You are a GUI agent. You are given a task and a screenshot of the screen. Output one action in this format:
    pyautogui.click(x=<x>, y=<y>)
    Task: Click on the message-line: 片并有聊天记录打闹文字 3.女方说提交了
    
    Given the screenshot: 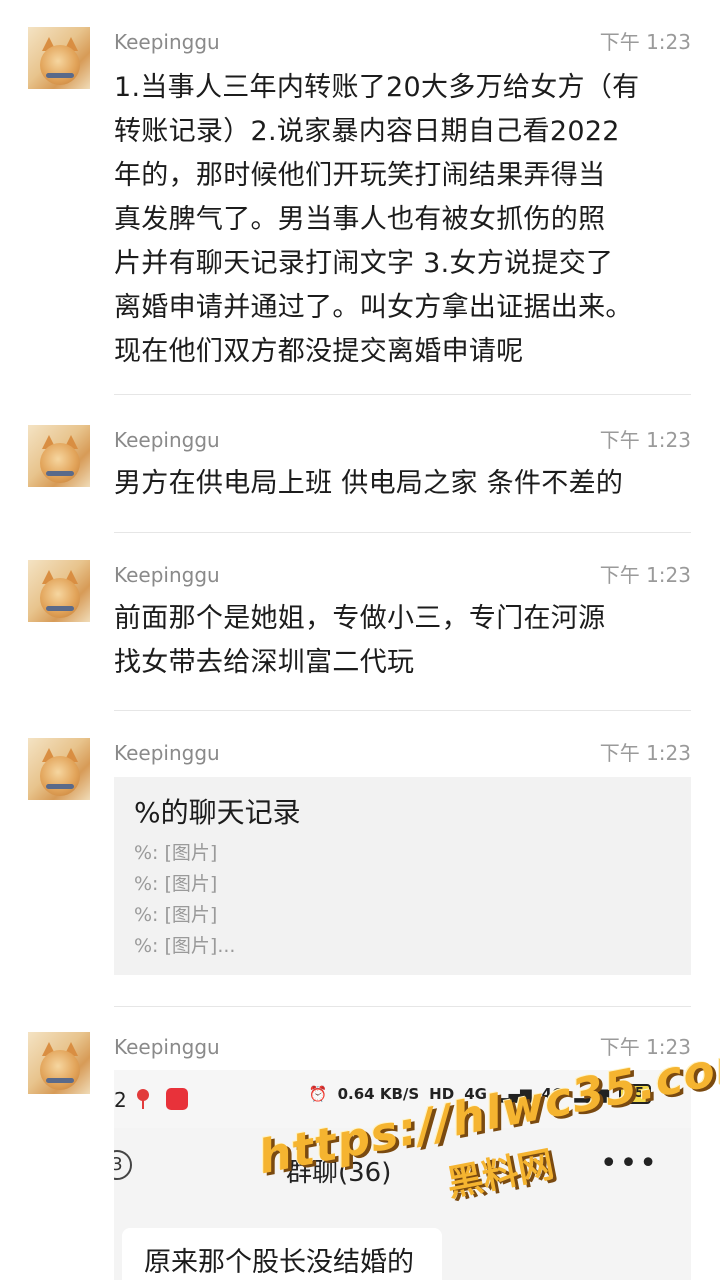 What is the action you would take?
    pyautogui.click(x=364, y=263)
    